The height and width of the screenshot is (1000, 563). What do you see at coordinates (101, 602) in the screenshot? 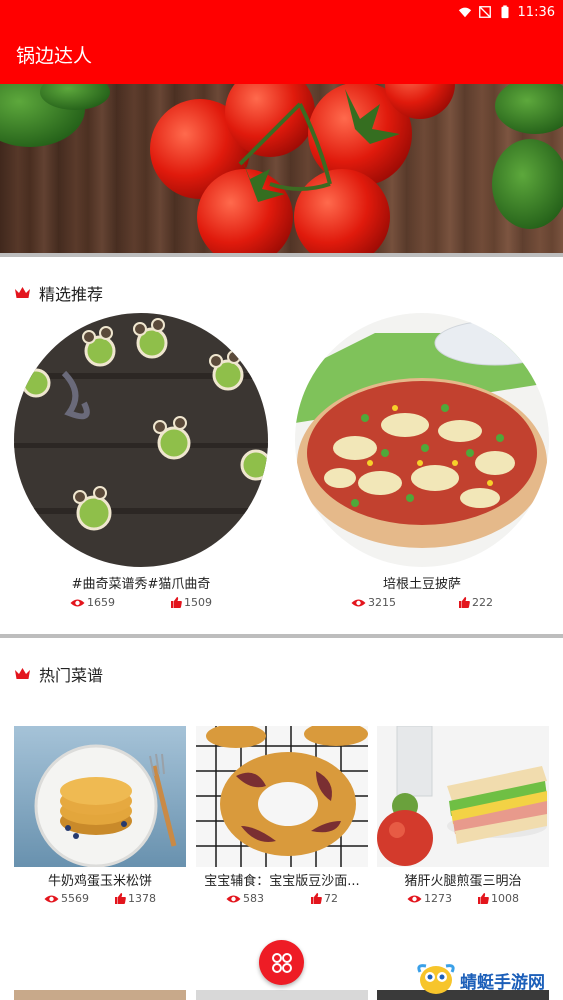
I see `views-count: 1659` at bounding box center [101, 602].